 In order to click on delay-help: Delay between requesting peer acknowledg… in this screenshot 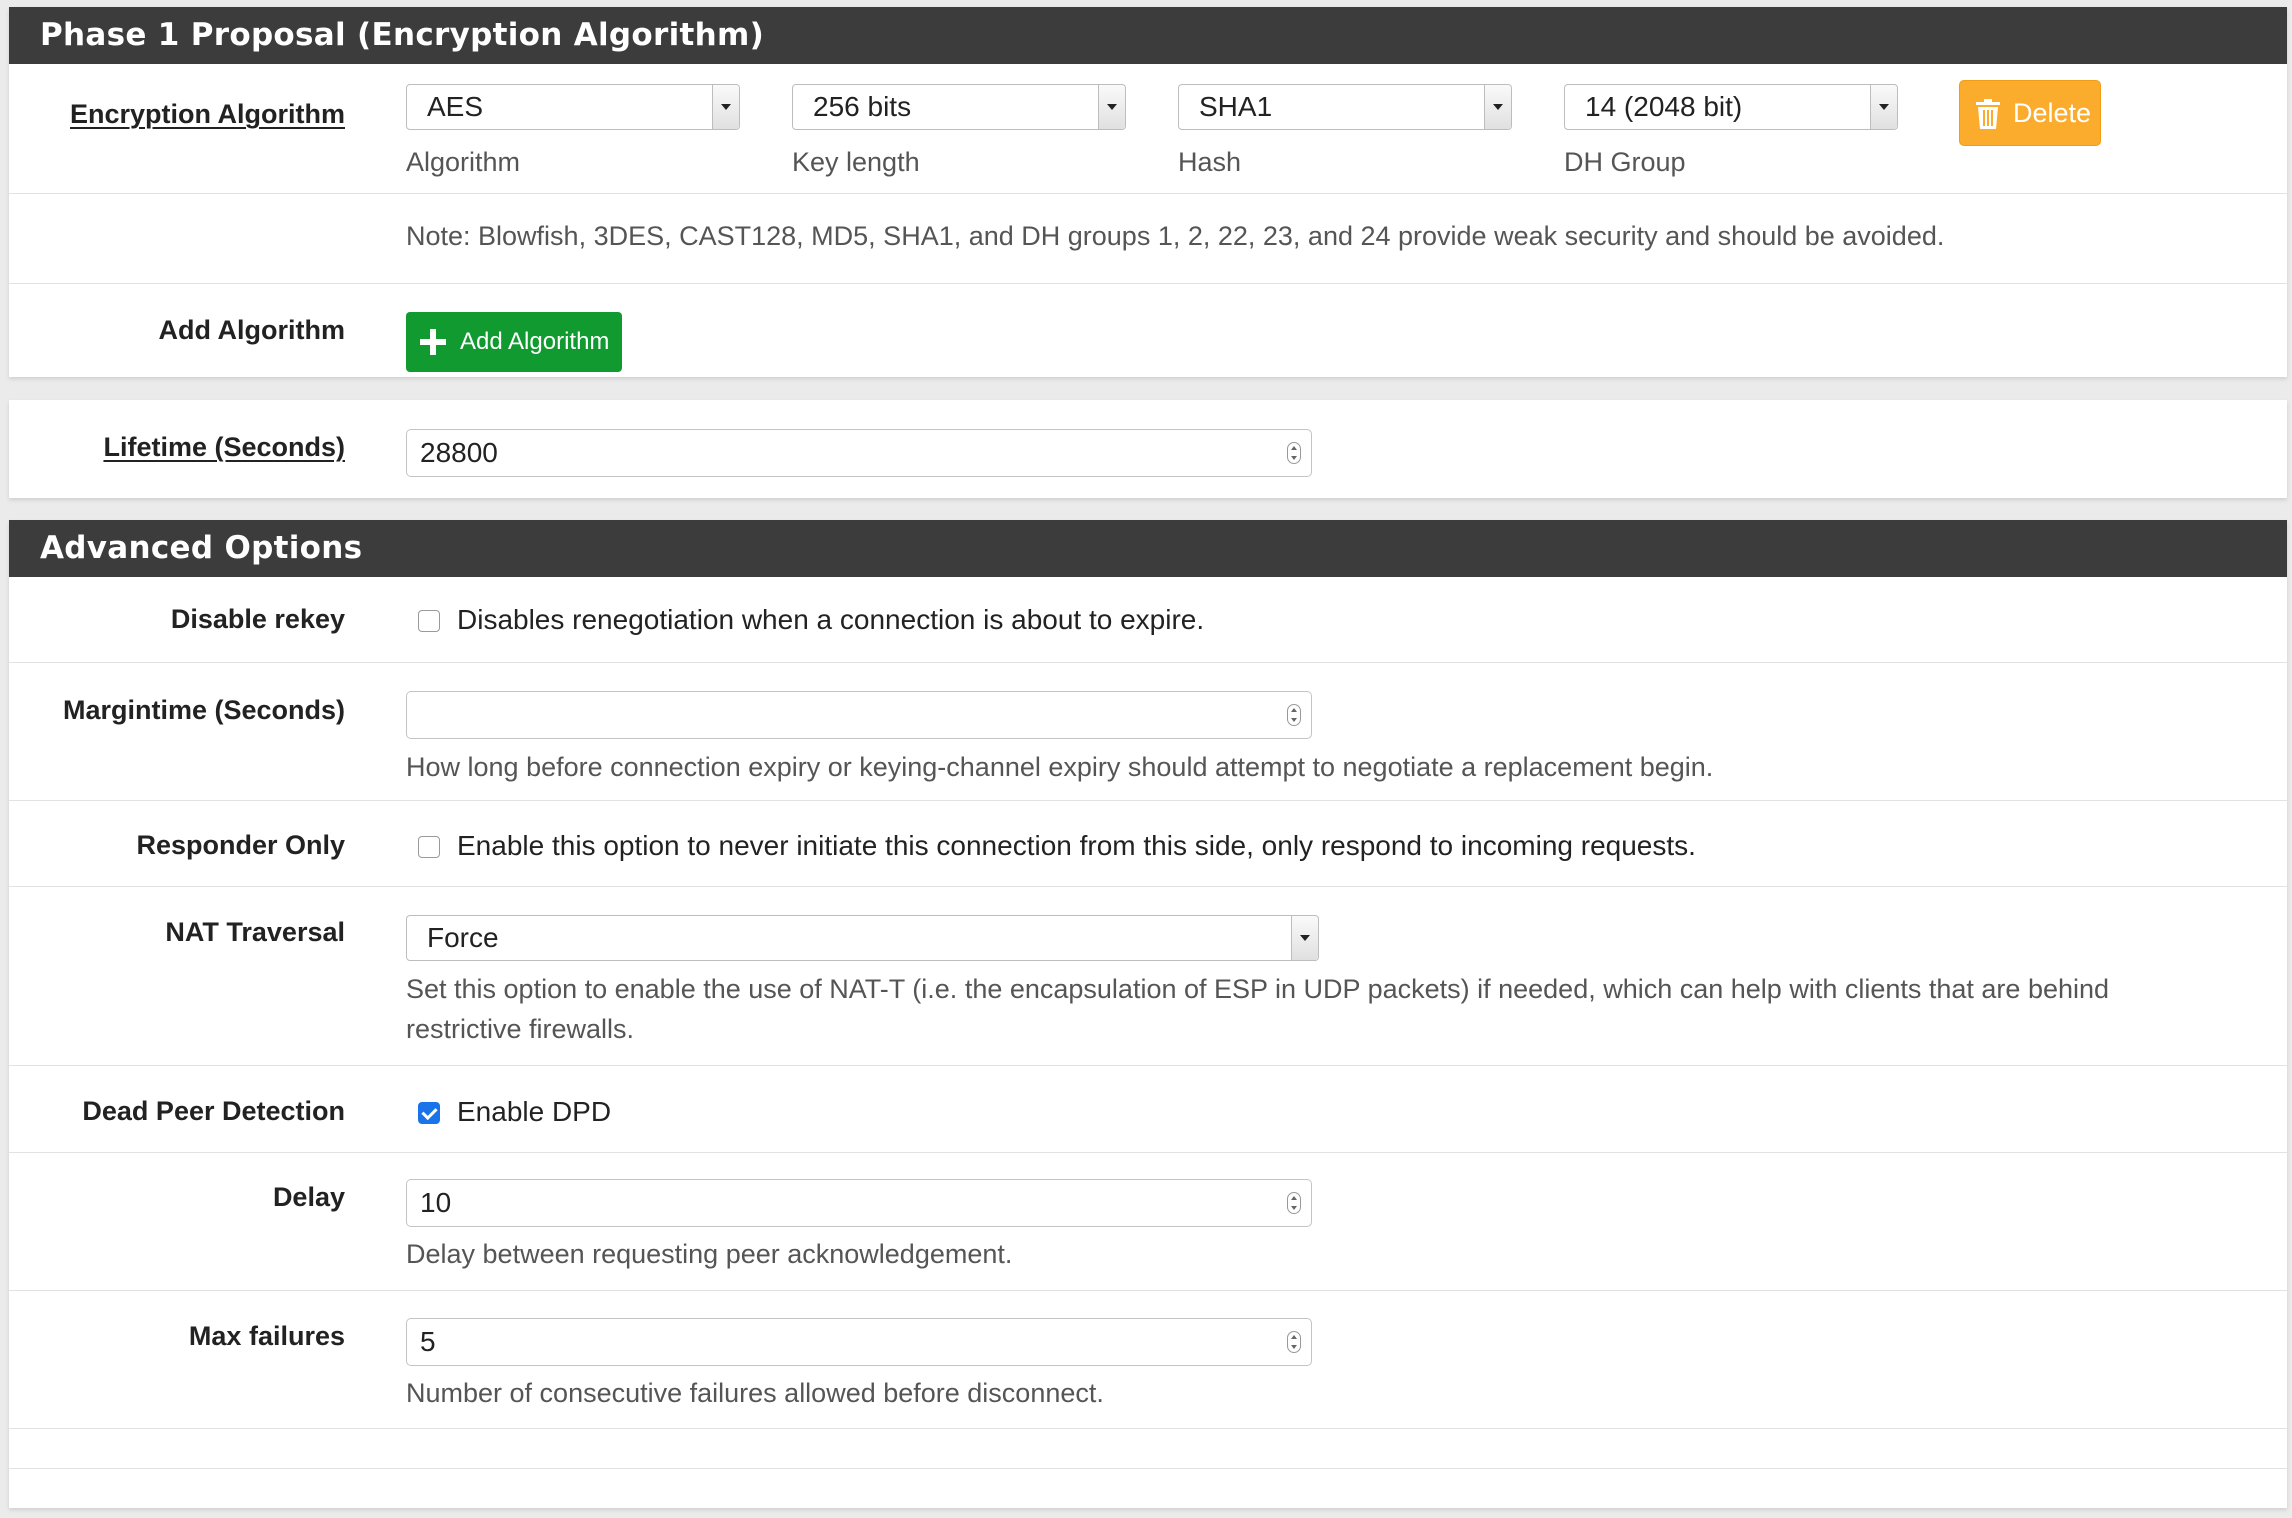, I will do `click(709, 1254)`.